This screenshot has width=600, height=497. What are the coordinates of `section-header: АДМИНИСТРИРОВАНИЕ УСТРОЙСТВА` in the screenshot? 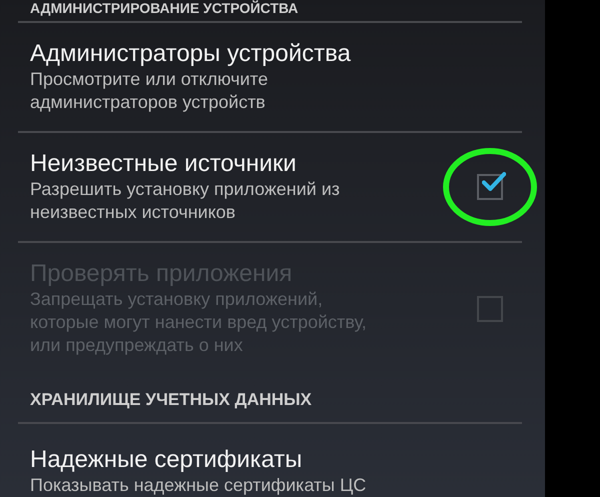 It's located at (164, 8).